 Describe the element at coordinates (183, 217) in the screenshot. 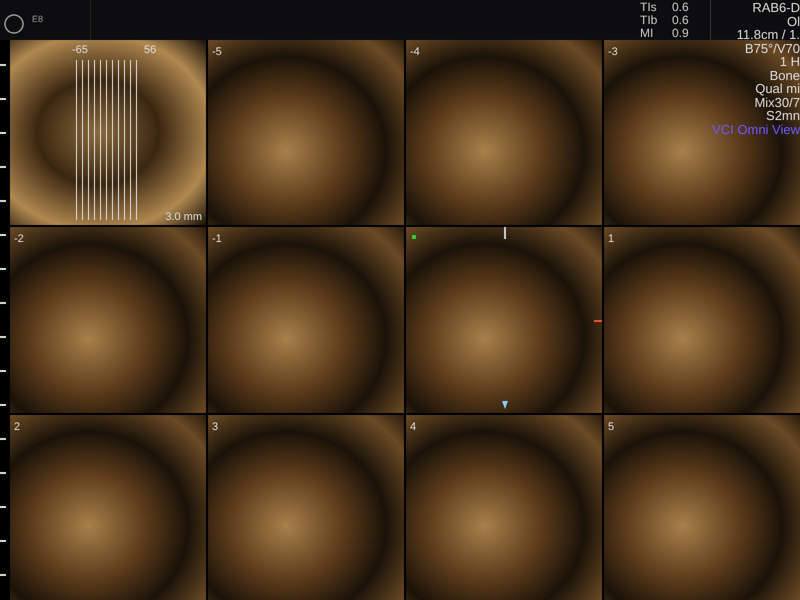

I see `slice-thickness: 3.0 mm` at that location.